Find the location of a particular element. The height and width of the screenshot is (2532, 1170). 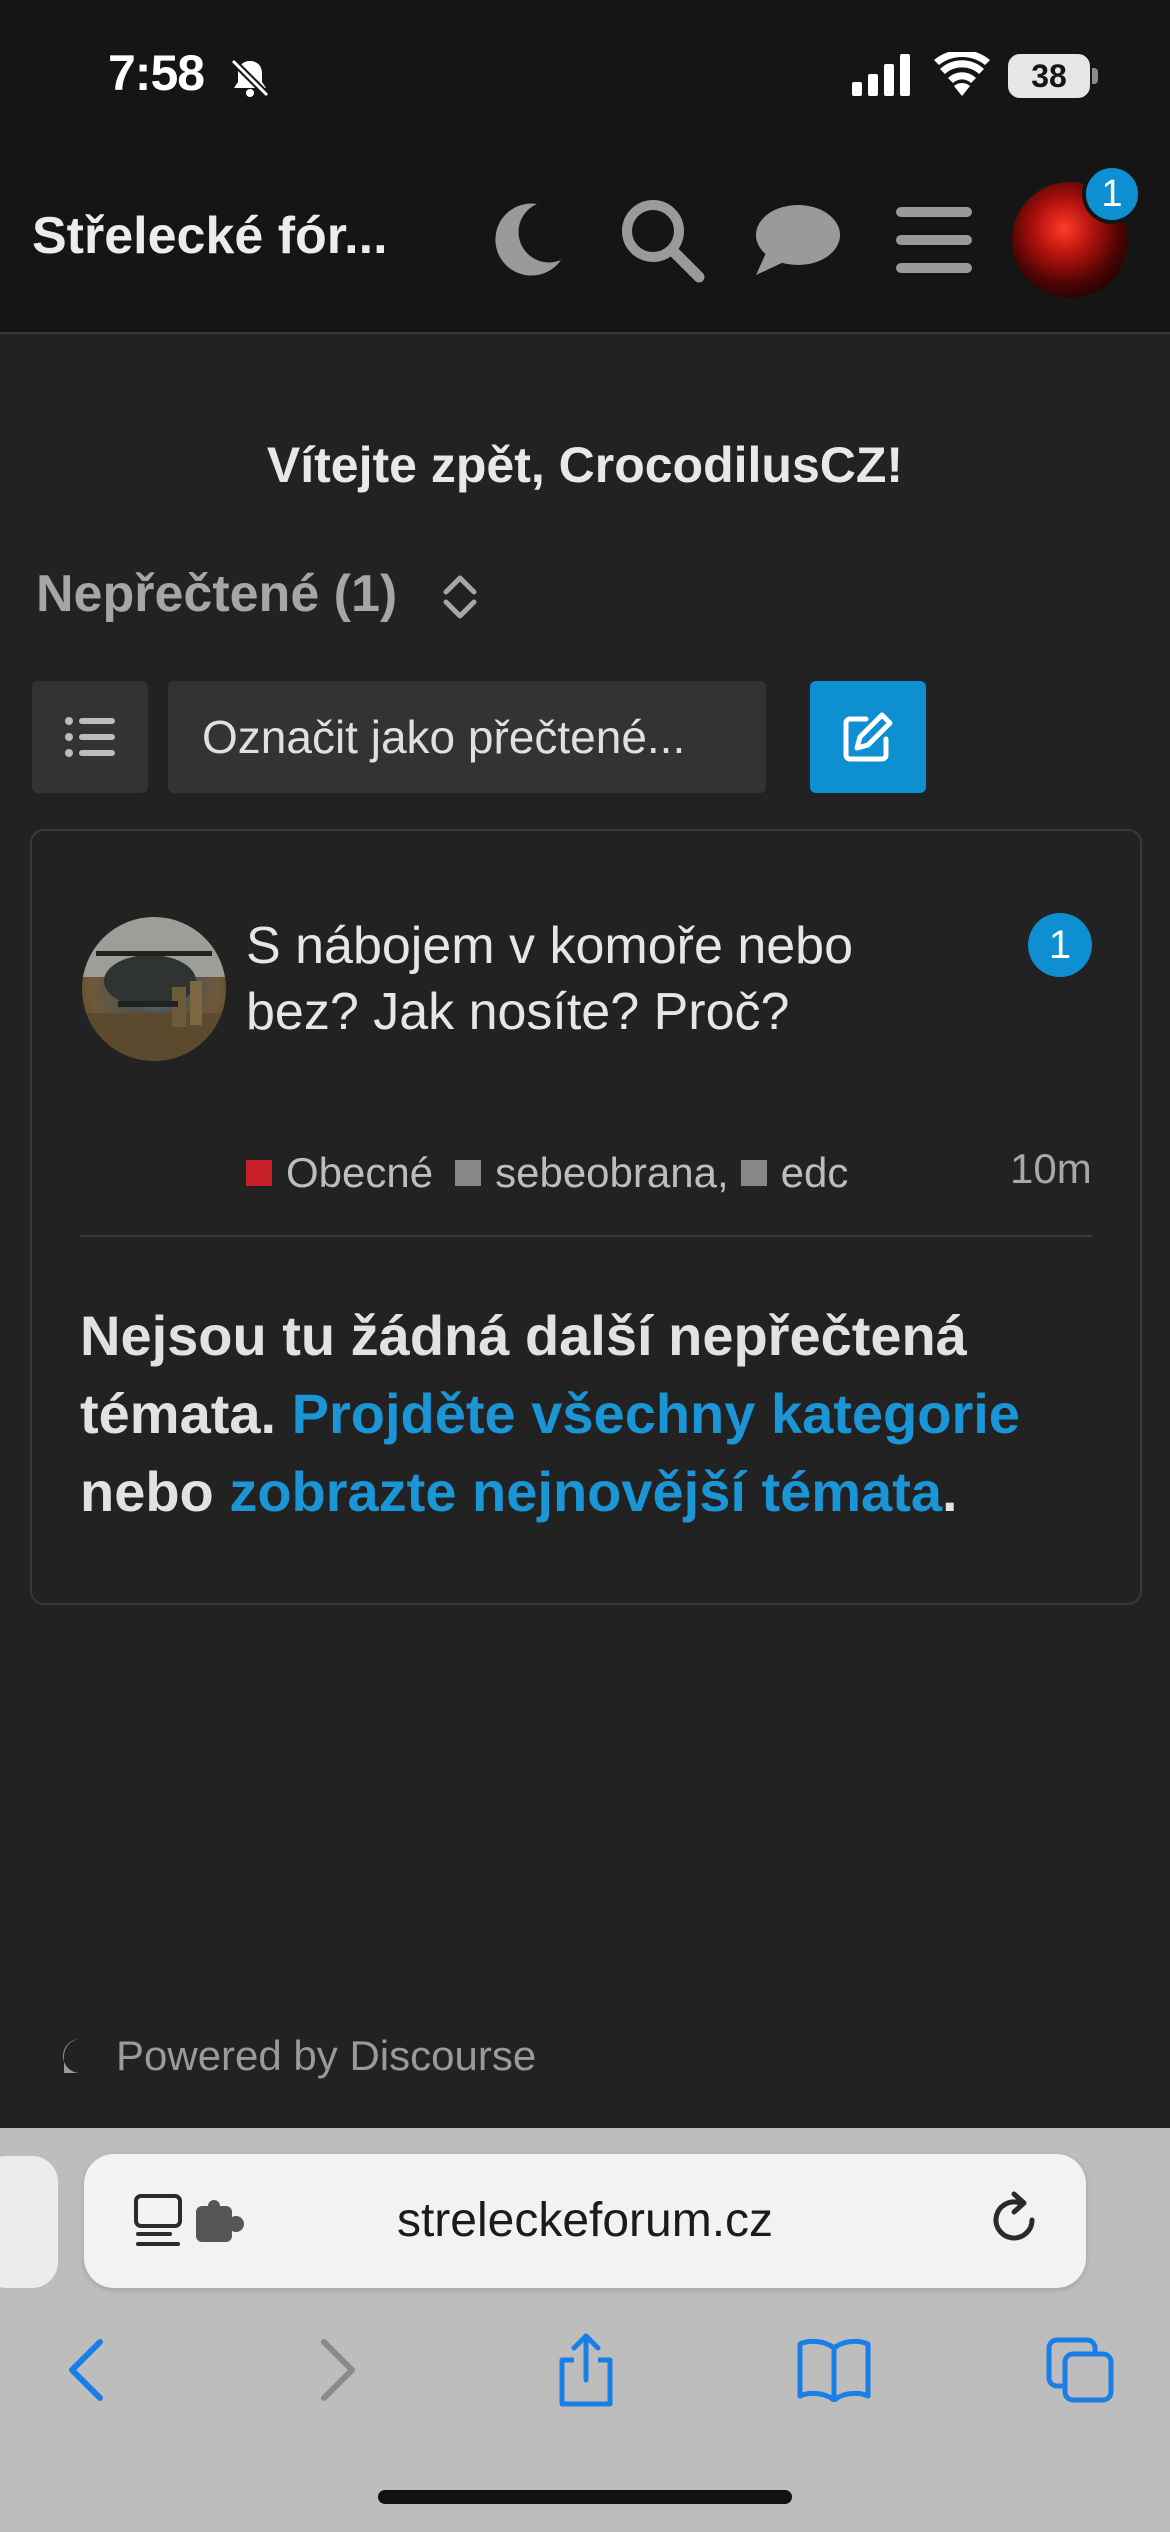

book-icon is located at coordinates (834, 2370).